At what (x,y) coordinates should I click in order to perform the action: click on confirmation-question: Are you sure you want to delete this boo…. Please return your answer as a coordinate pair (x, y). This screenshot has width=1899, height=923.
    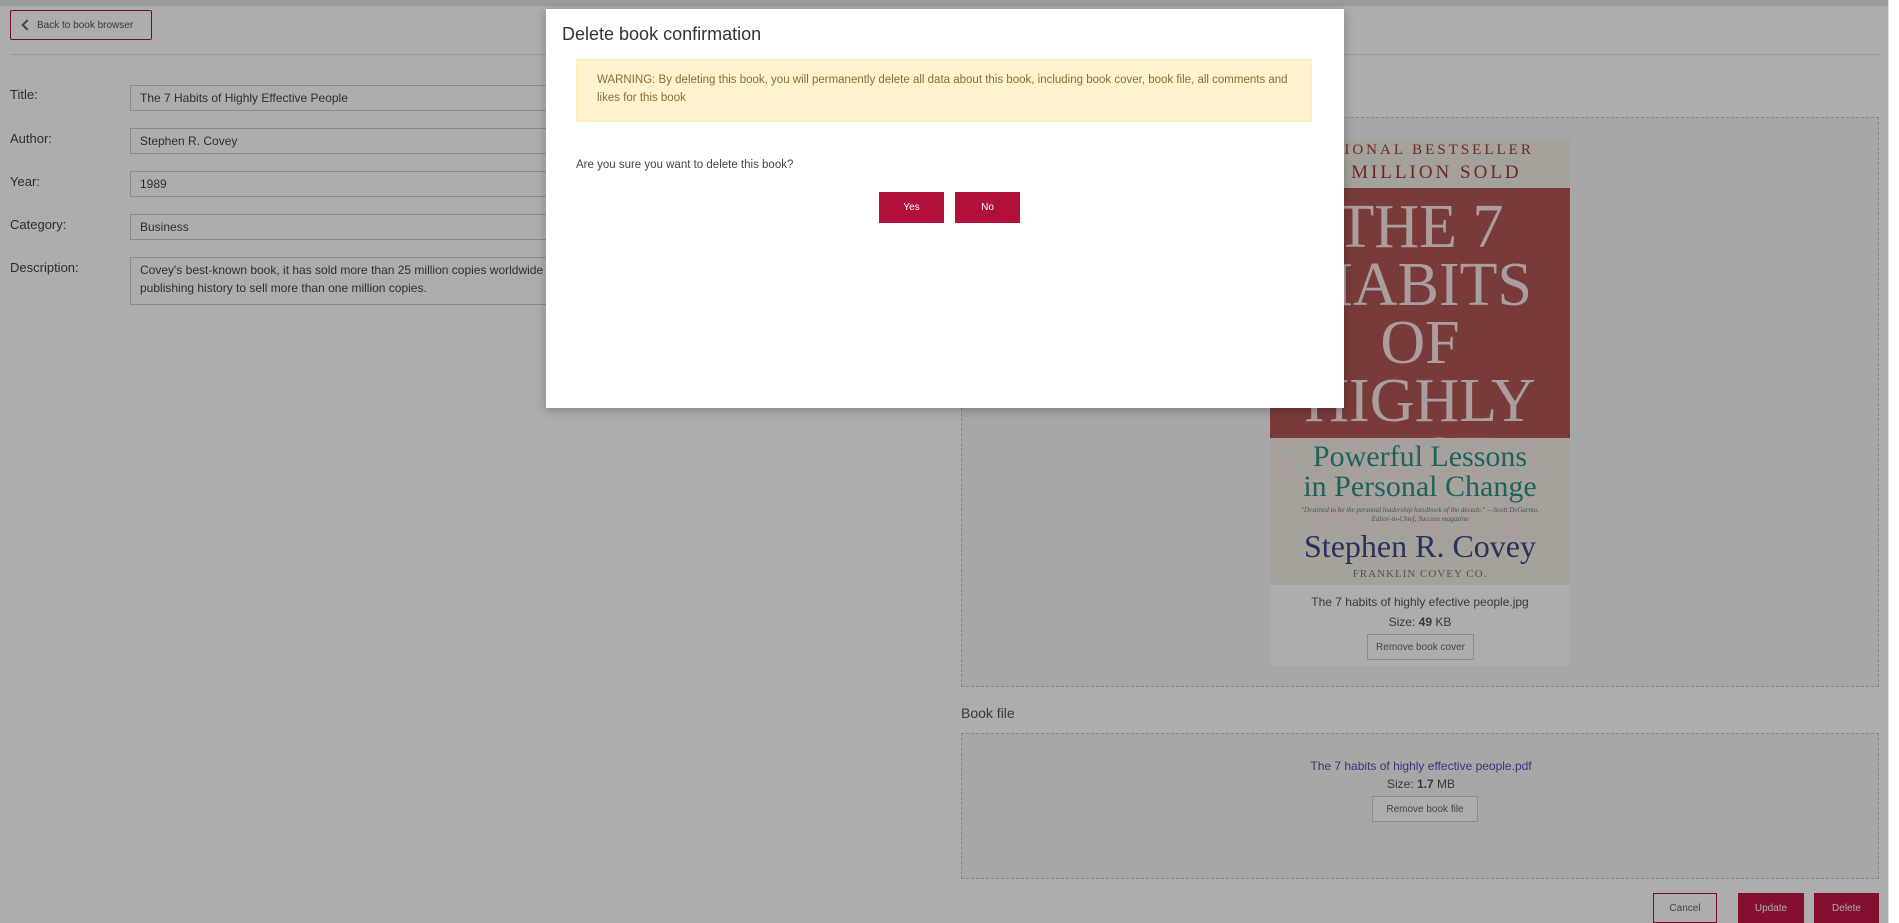
    Looking at the image, I should click on (685, 165).